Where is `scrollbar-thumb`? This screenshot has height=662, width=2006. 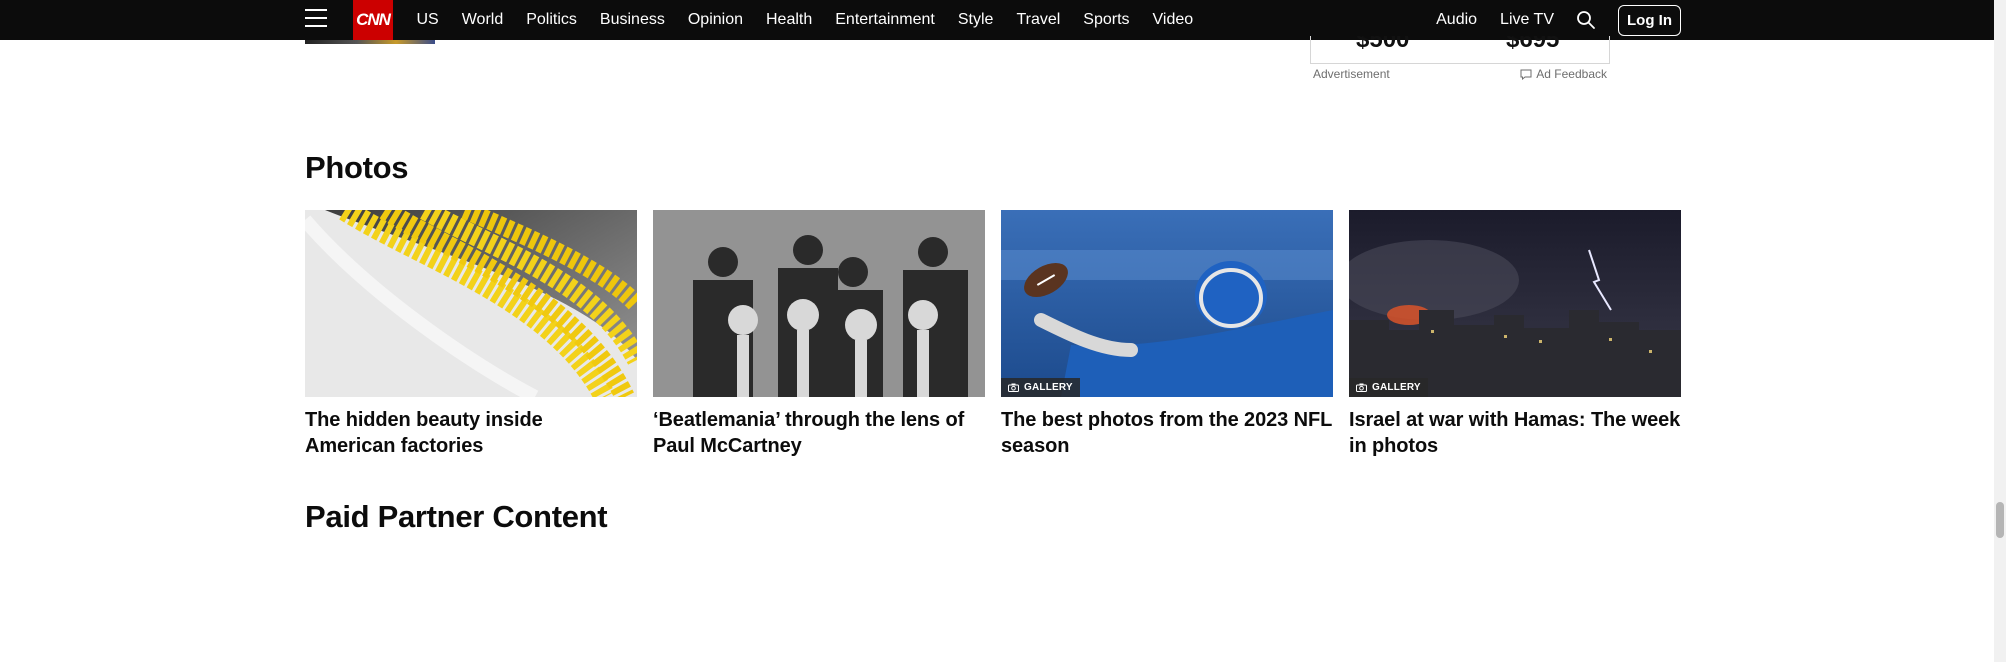
scrollbar-thumb is located at coordinates (2000, 520).